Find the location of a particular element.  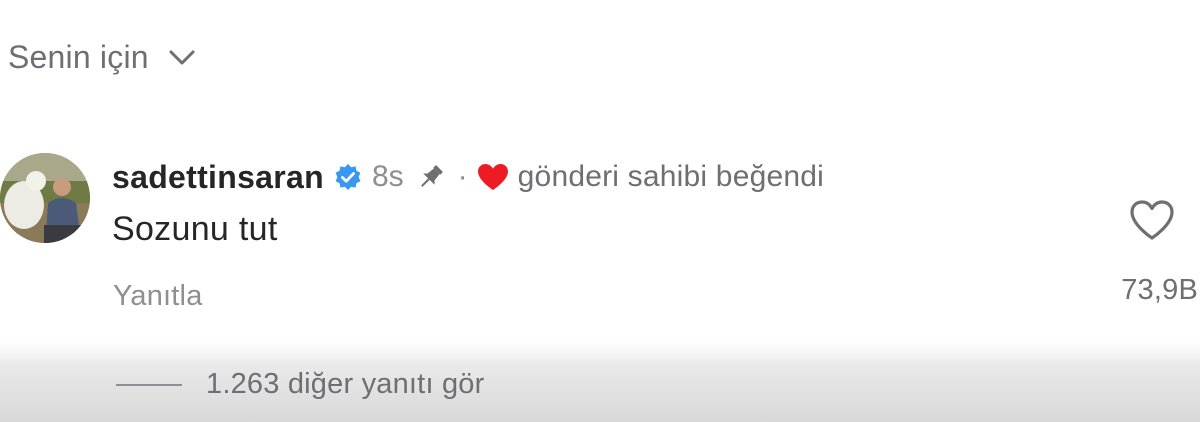

username: sadettinsaran is located at coordinates (218, 177).